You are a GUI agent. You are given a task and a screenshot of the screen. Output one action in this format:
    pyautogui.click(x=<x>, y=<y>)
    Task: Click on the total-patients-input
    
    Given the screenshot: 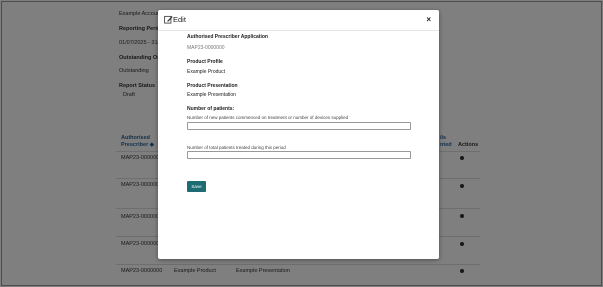 What is the action you would take?
    pyautogui.click(x=299, y=155)
    